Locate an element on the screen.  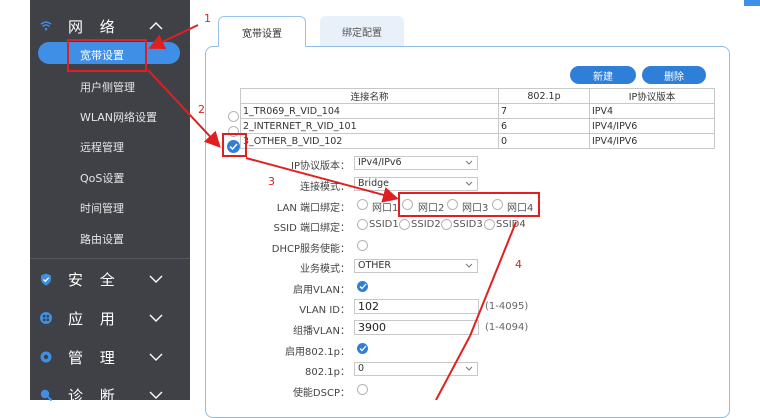
annotation-label-4: 4 is located at coordinates (518, 264).